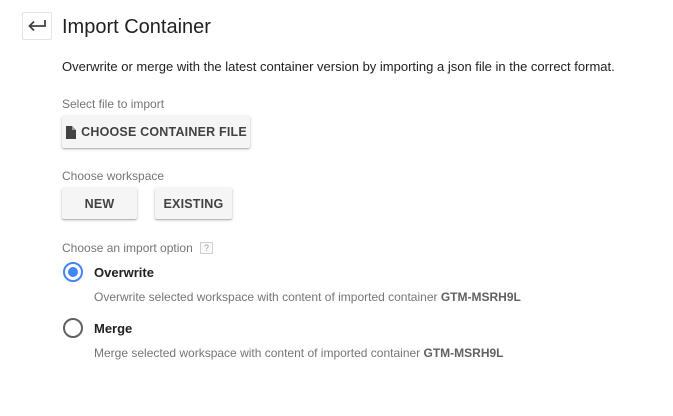  I want to click on new-workspace-button: NEW, so click(99, 203).